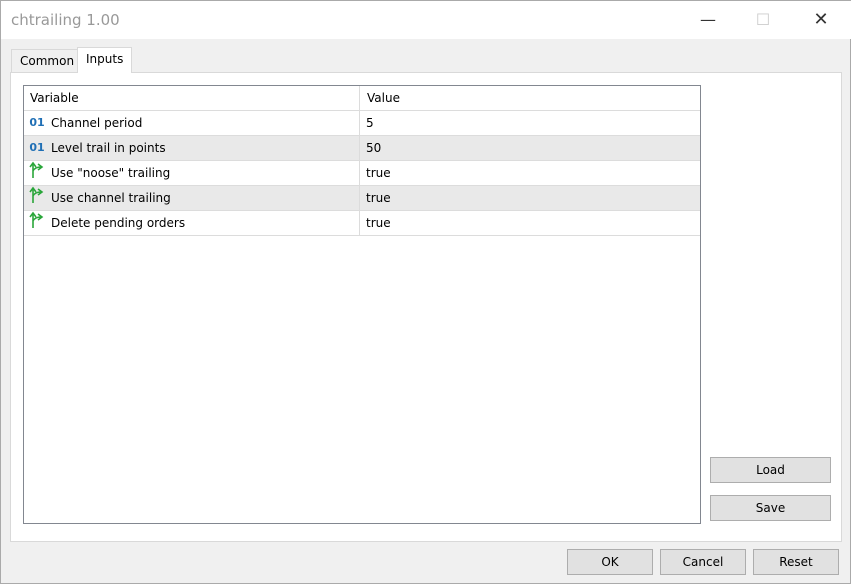 The height and width of the screenshot is (584, 851). What do you see at coordinates (65, 20) in the screenshot?
I see `window-title: chtrailing 1.00` at bounding box center [65, 20].